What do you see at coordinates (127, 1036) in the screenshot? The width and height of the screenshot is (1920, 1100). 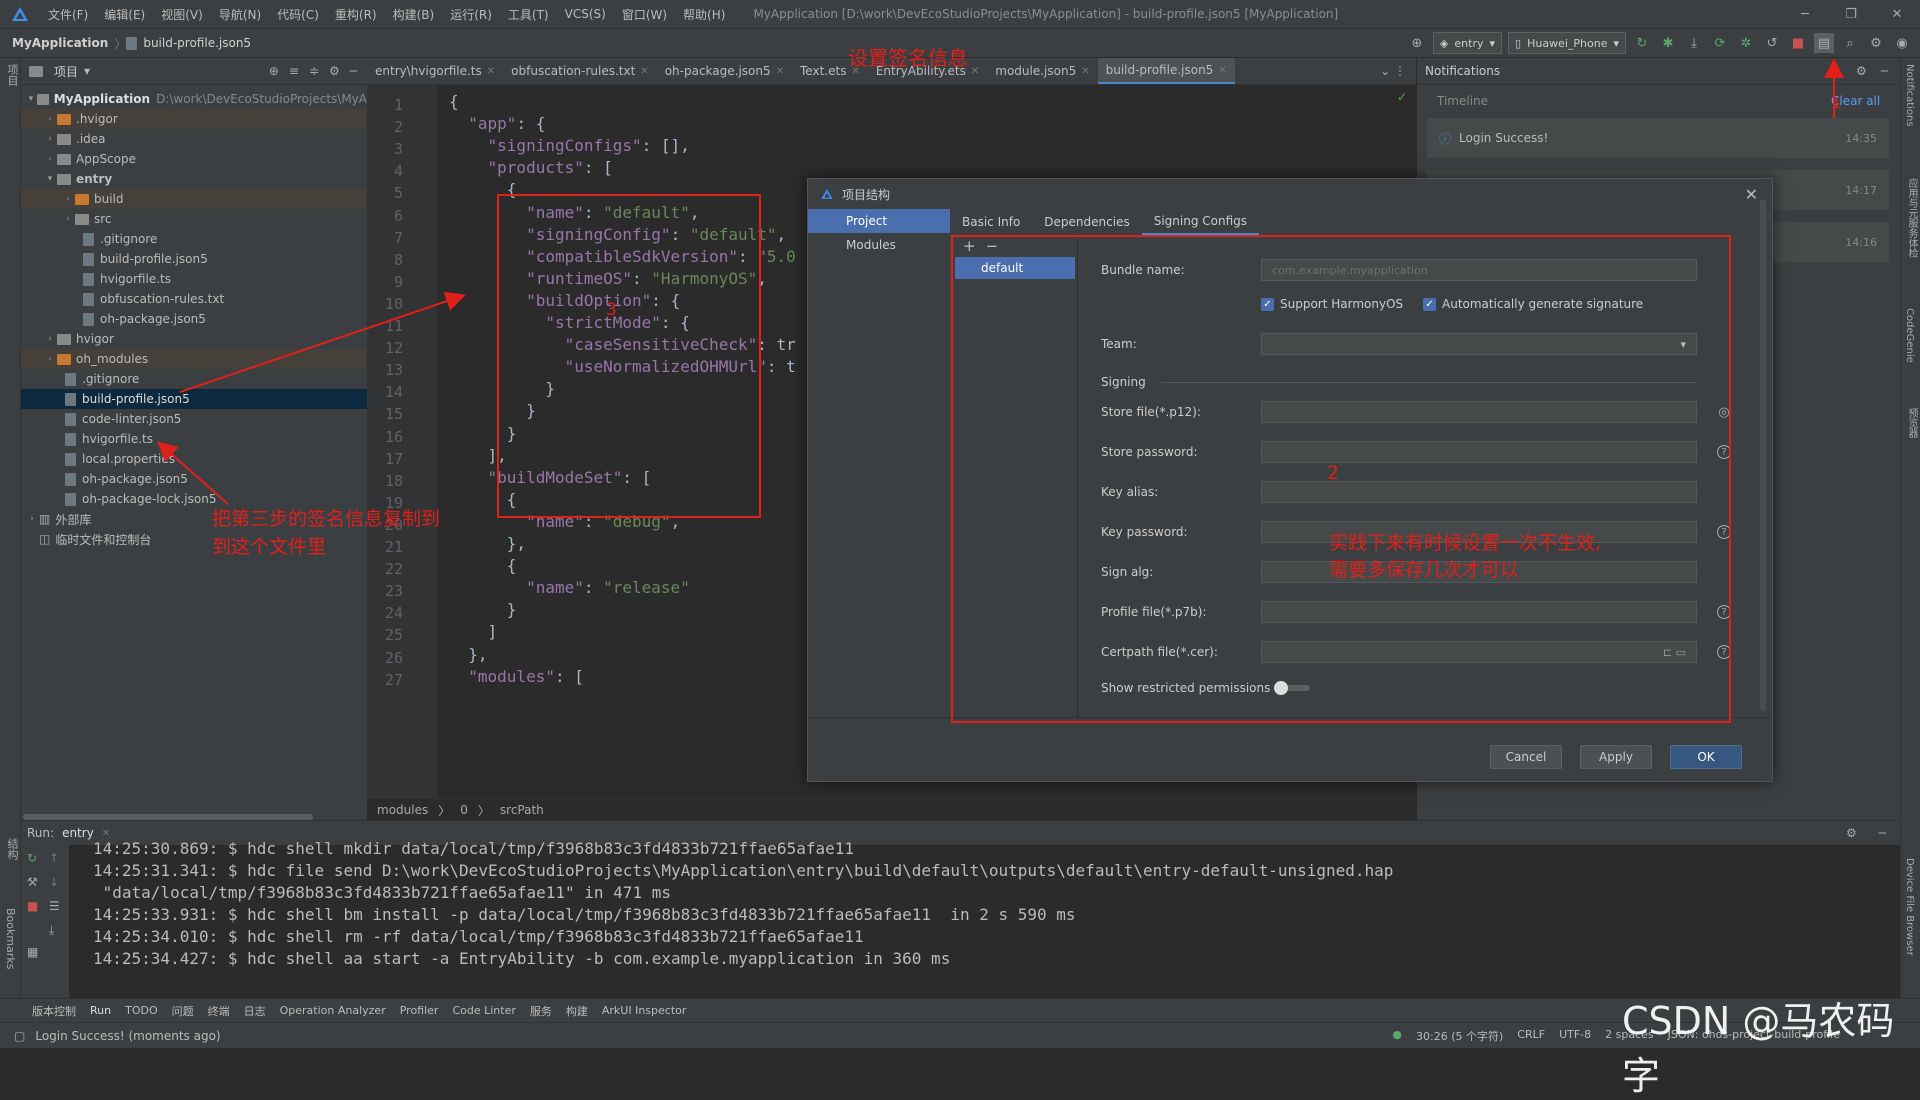 I see `status-message: Login Success! (moments ago)` at bounding box center [127, 1036].